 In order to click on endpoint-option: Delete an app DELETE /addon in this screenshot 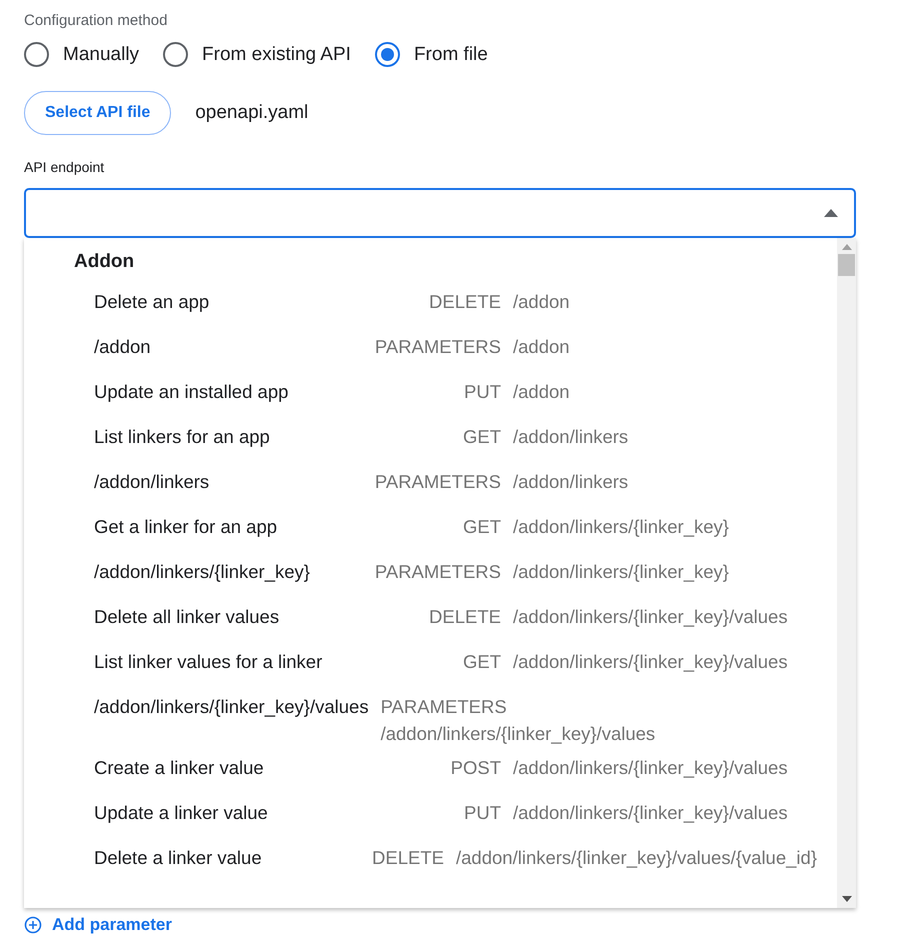, I will do `click(455, 304)`.